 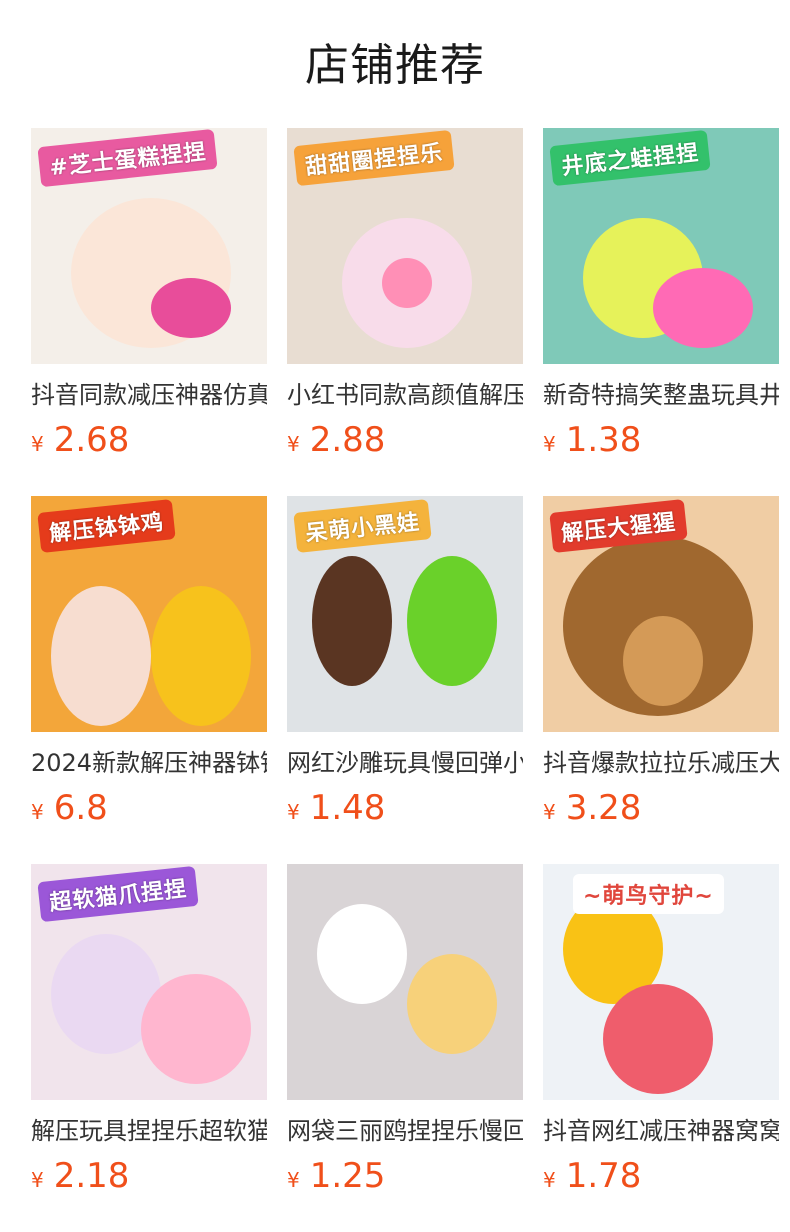 What do you see at coordinates (347, 440) in the screenshot?
I see `price-value: 2.88` at bounding box center [347, 440].